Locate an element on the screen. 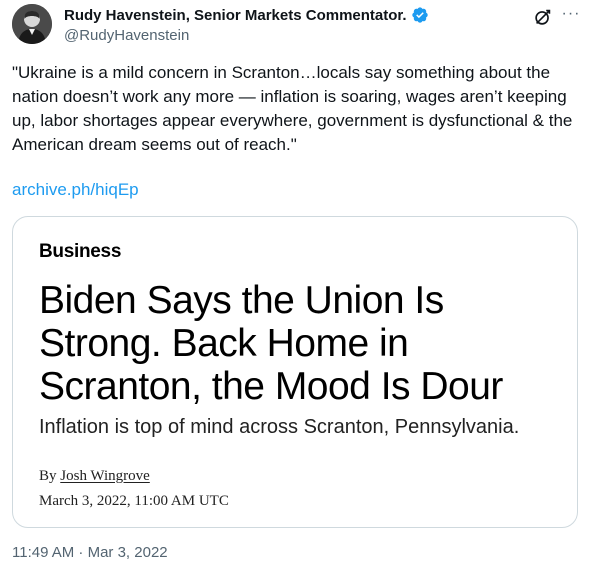  card-byline: By Josh Wingrove is located at coordinates (94, 476).